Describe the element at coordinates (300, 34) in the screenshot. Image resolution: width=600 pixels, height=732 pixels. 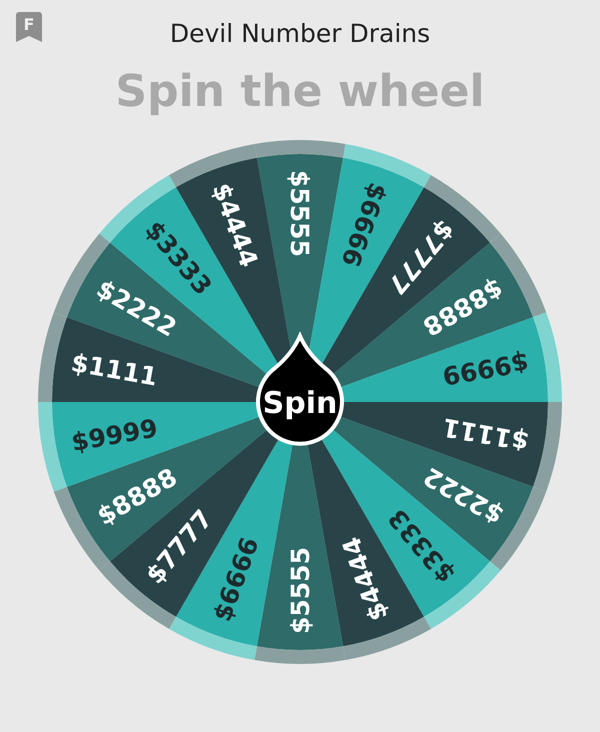
I see `page-title: Devil Number Drains` at that location.